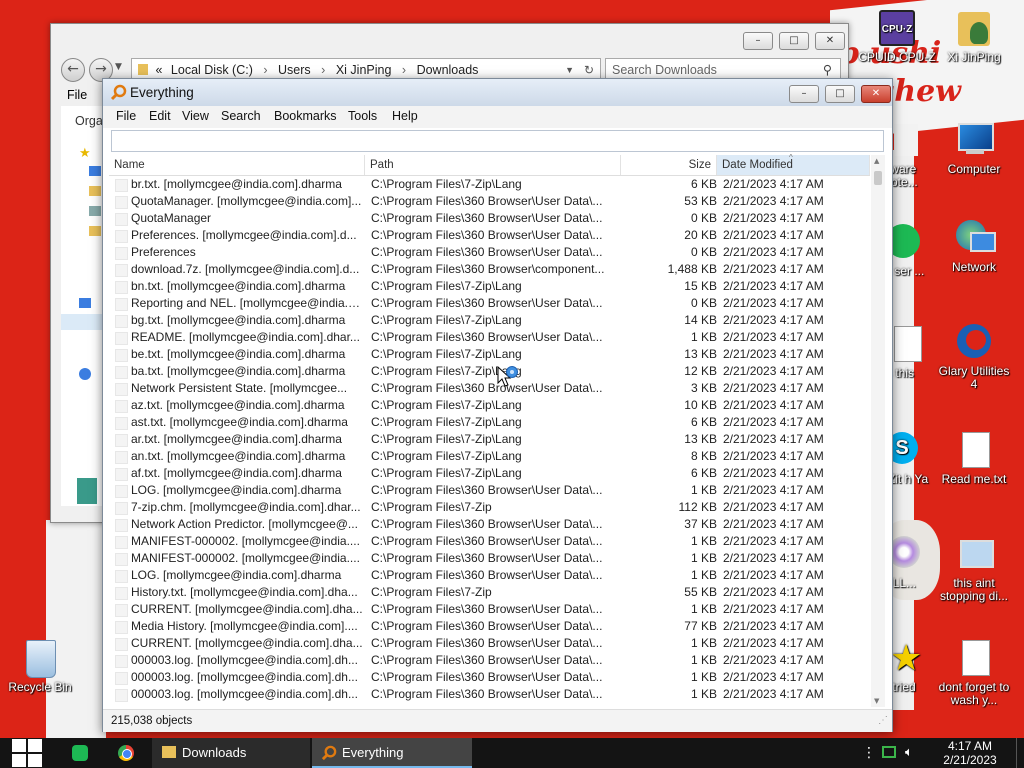 This screenshot has height=768, width=1024. What do you see at coordinates (669, 165) in the screenshot?
I see `column-header-size: Size` at bounding box center [669, 165].